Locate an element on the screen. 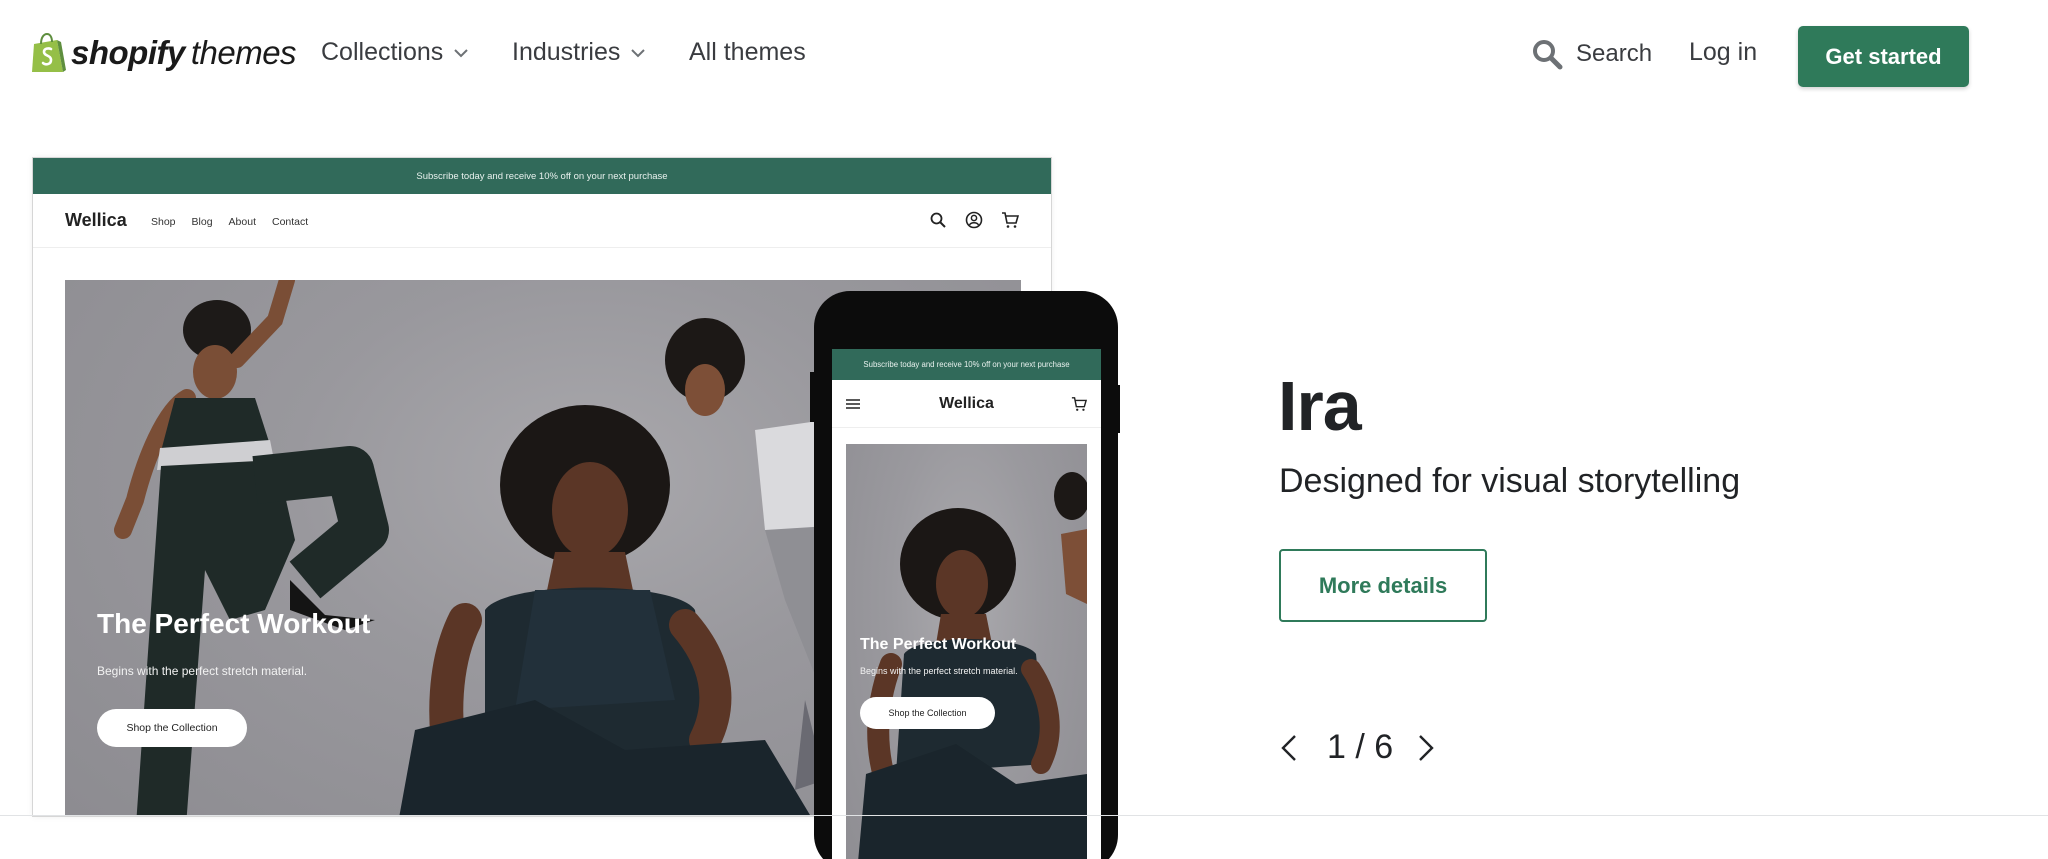 The height and width of the screenshot is (859, 2048). desktop-store-menu: Shop Blog About Contact is located at coordinates (229, 222).